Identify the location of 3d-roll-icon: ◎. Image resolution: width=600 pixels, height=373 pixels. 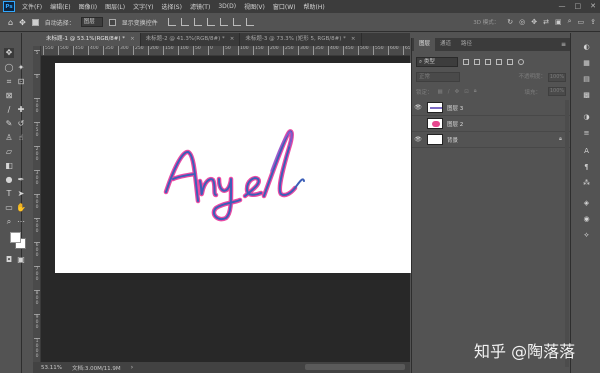
(522, 22).